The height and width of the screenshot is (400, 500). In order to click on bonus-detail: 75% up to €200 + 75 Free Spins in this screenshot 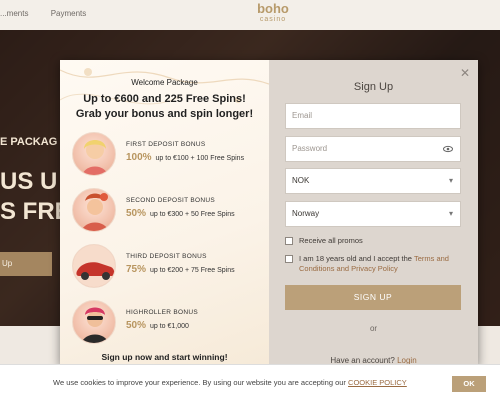, I will do `click(180, 269)`.